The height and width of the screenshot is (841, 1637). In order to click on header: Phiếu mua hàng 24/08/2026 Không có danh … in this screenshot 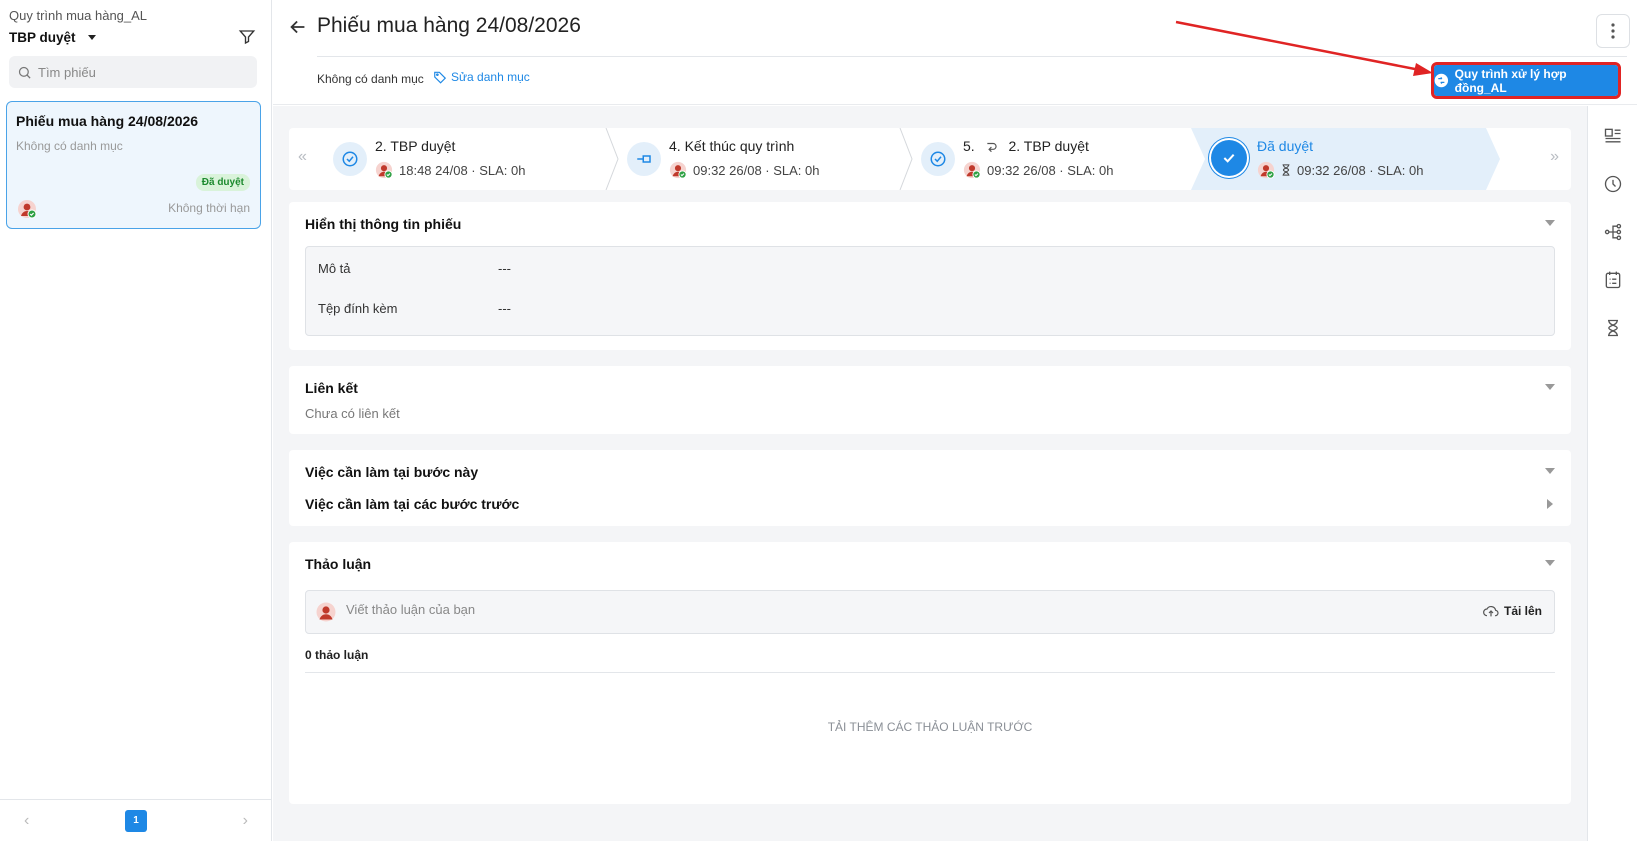, I will do `click(955, 52)`.